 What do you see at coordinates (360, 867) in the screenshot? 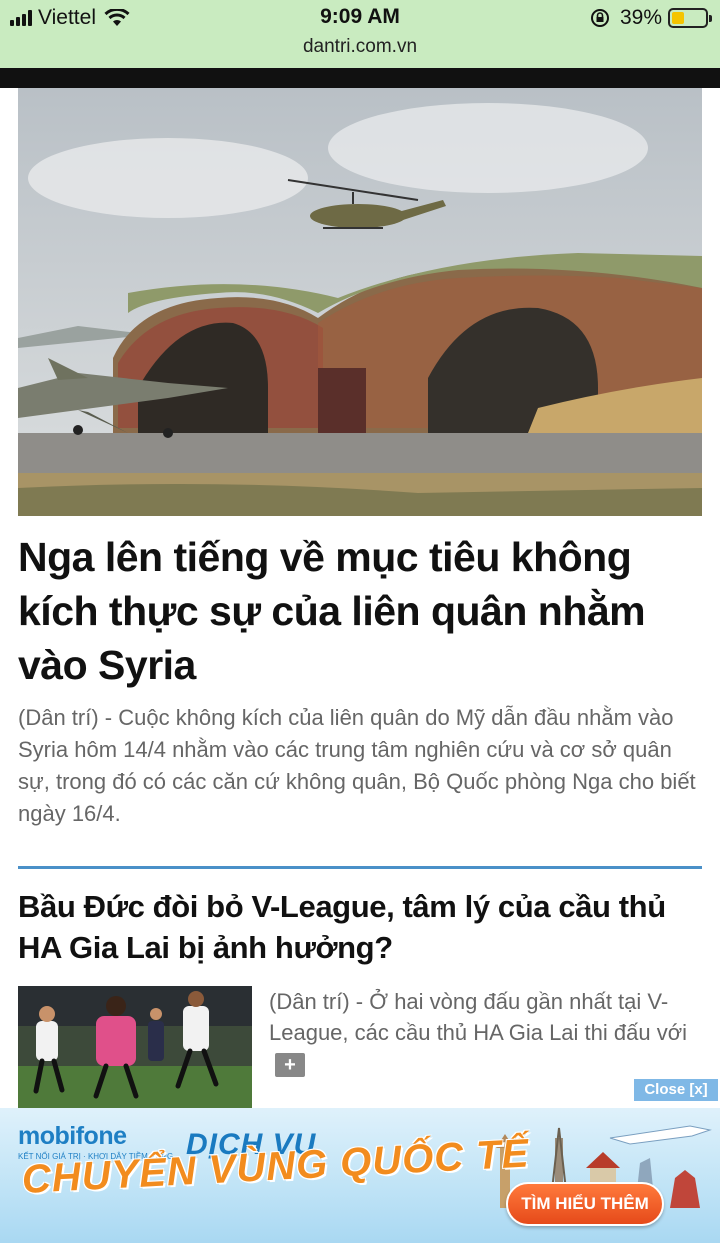
I see `section-divider` at bounding box center [360, 867].